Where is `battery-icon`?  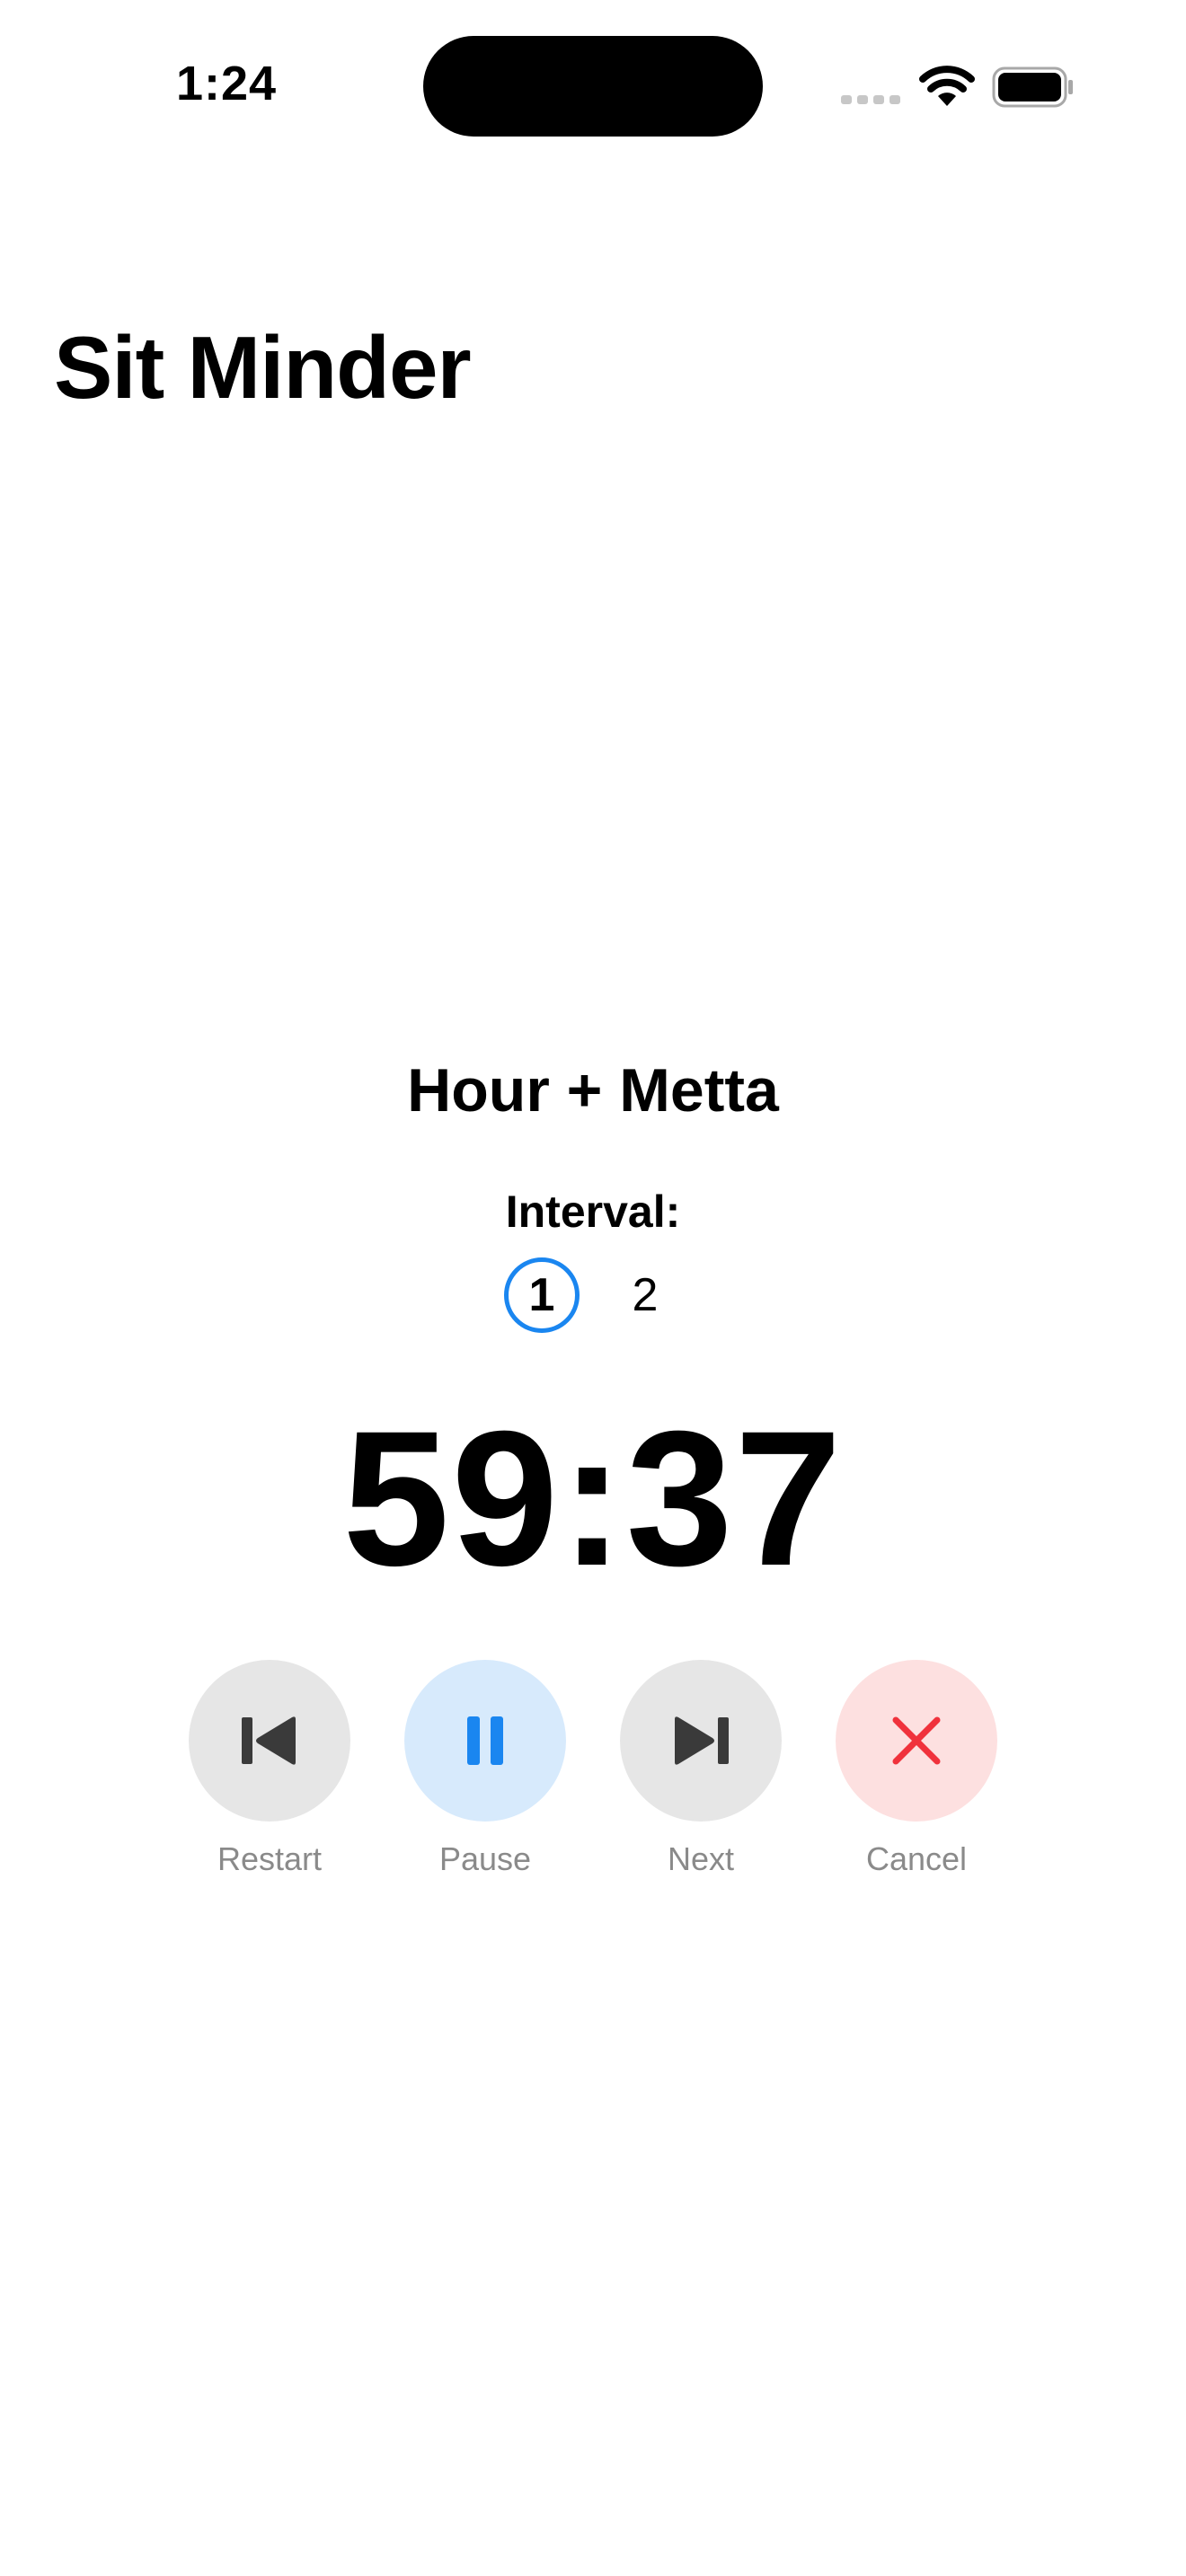 battery-icon is located at coordinates (1032, 87).